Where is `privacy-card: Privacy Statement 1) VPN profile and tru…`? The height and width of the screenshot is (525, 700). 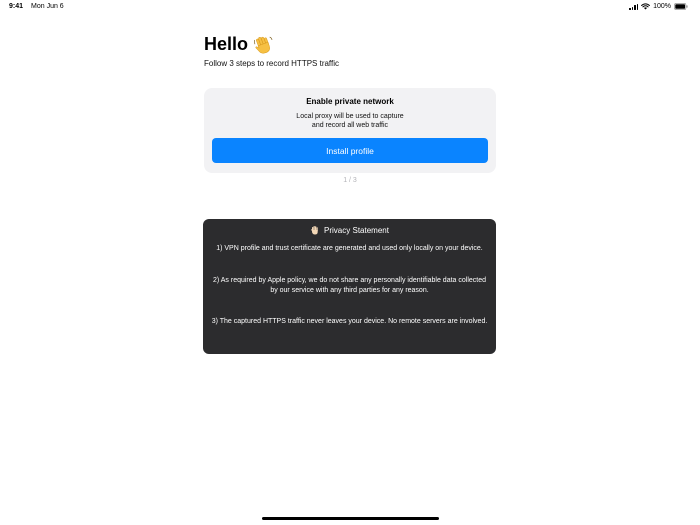
privacy-card: Privacy Statement 1) VPN profile and tru… is located at coordinates (349, 286).